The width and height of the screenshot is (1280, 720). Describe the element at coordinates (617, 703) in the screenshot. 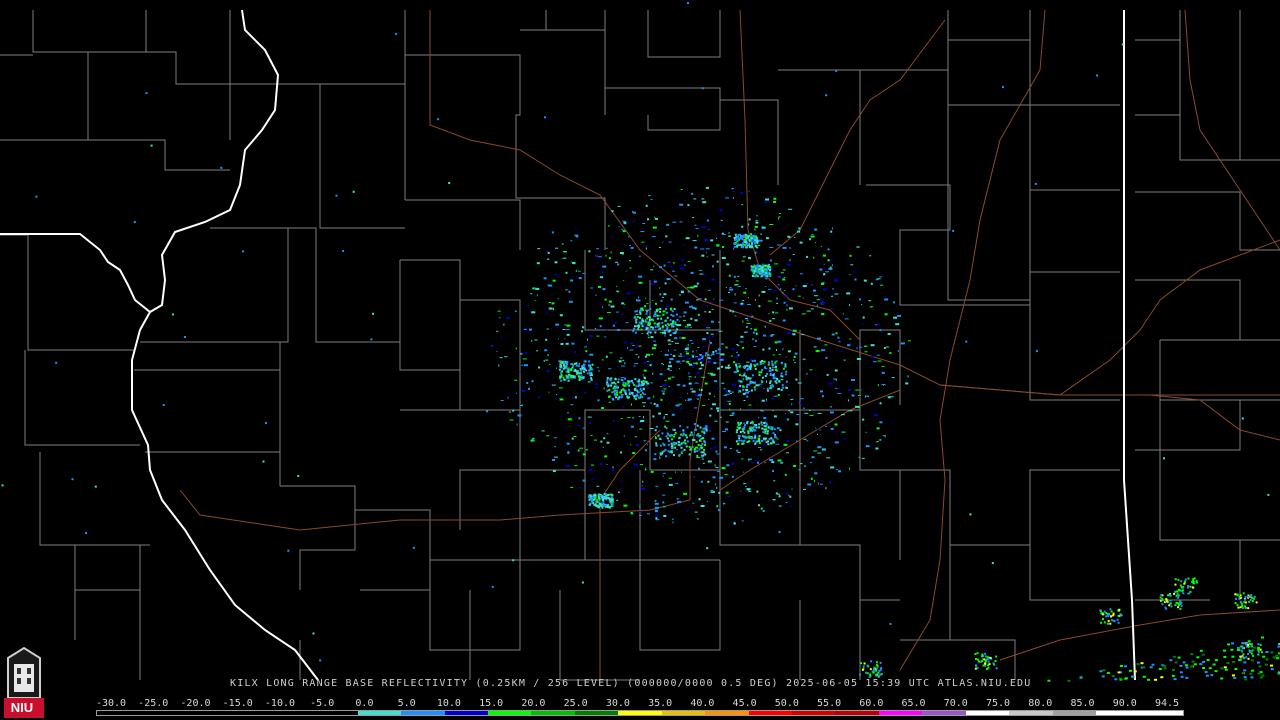

I see `scale-label: 30.0` at that location.